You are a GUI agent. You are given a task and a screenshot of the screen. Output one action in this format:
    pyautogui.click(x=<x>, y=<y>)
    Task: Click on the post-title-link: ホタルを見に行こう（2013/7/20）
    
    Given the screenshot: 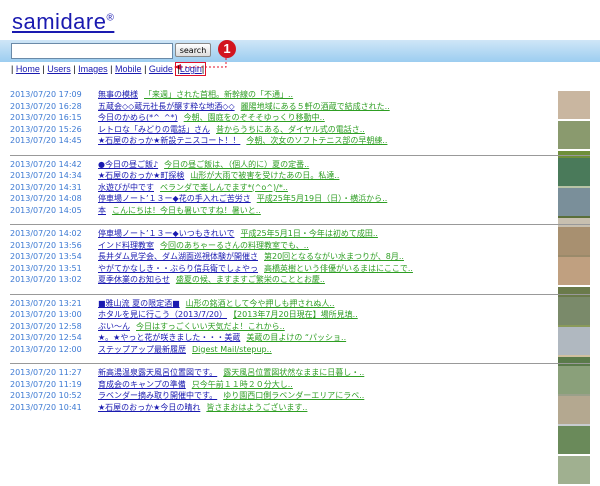 What is the action you would take?
    pyautogui.click(x=162, y=314)
    